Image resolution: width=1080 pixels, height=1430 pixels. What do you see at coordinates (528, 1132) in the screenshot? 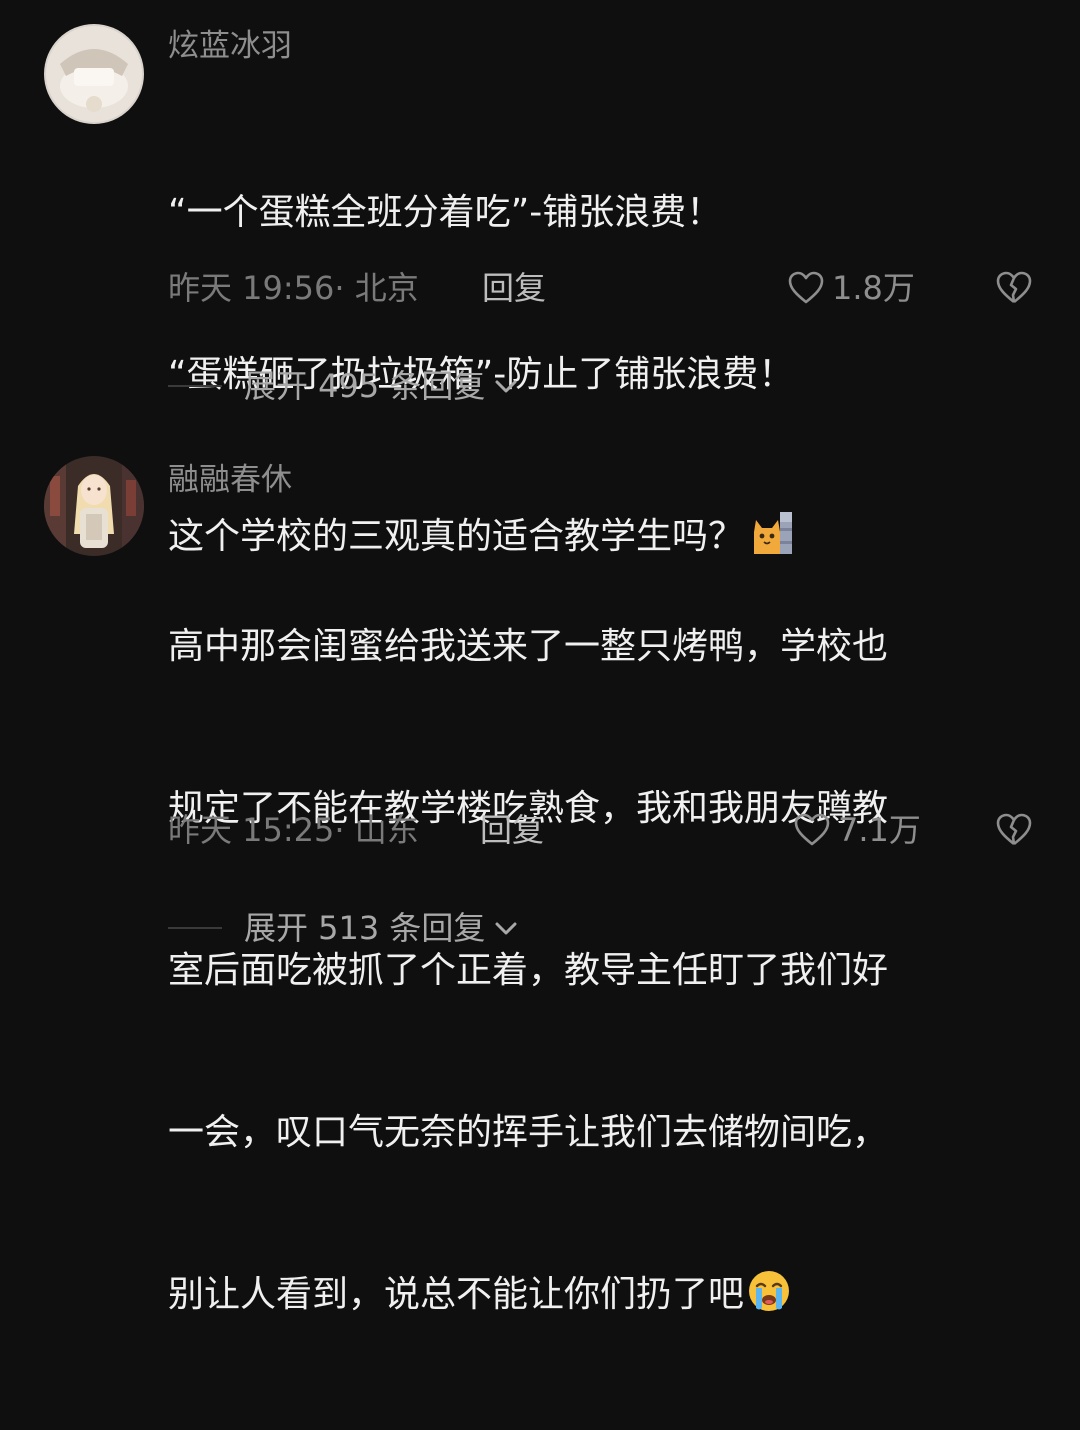
I see `comment-line: 一会，叹口气无奈的挥手让我们去储物间吃，` at bounding box center [528, 1132].